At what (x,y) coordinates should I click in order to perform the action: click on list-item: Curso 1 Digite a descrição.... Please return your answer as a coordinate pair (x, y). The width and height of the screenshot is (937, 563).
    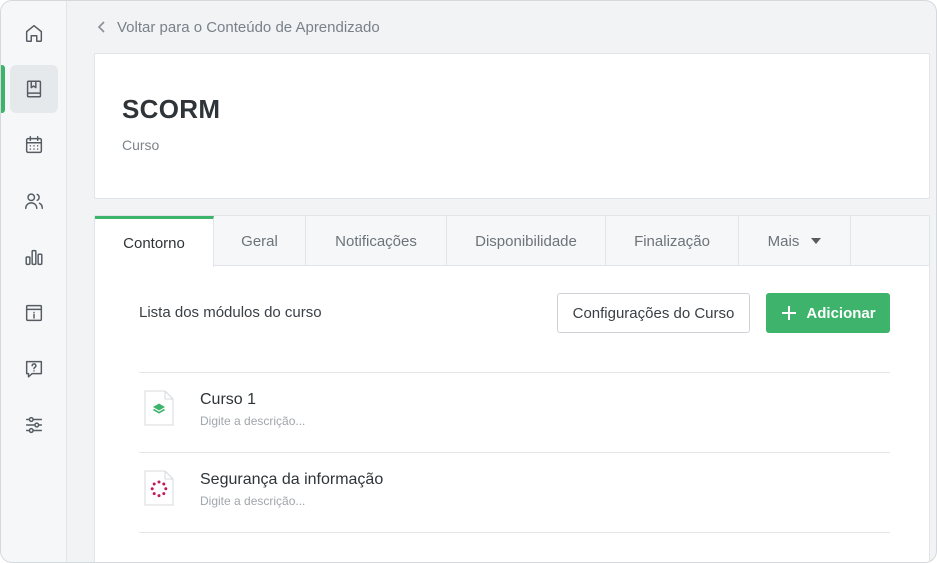
    Looking at the image, I should click on (514, 413).